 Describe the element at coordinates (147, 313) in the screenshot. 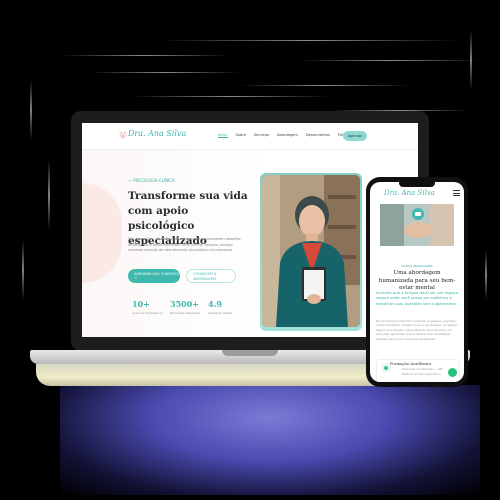

I see `stat-label: Anos de Experiência` at that location.